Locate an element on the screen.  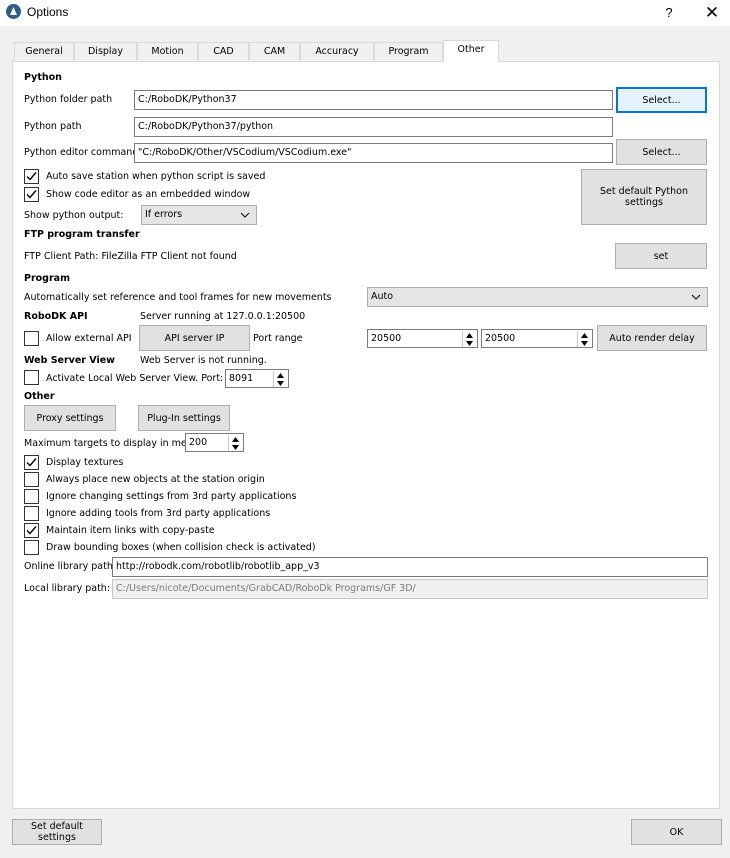
python-folder-input: C:/RoboDK/Python37 is located at coordinates (373, 100).